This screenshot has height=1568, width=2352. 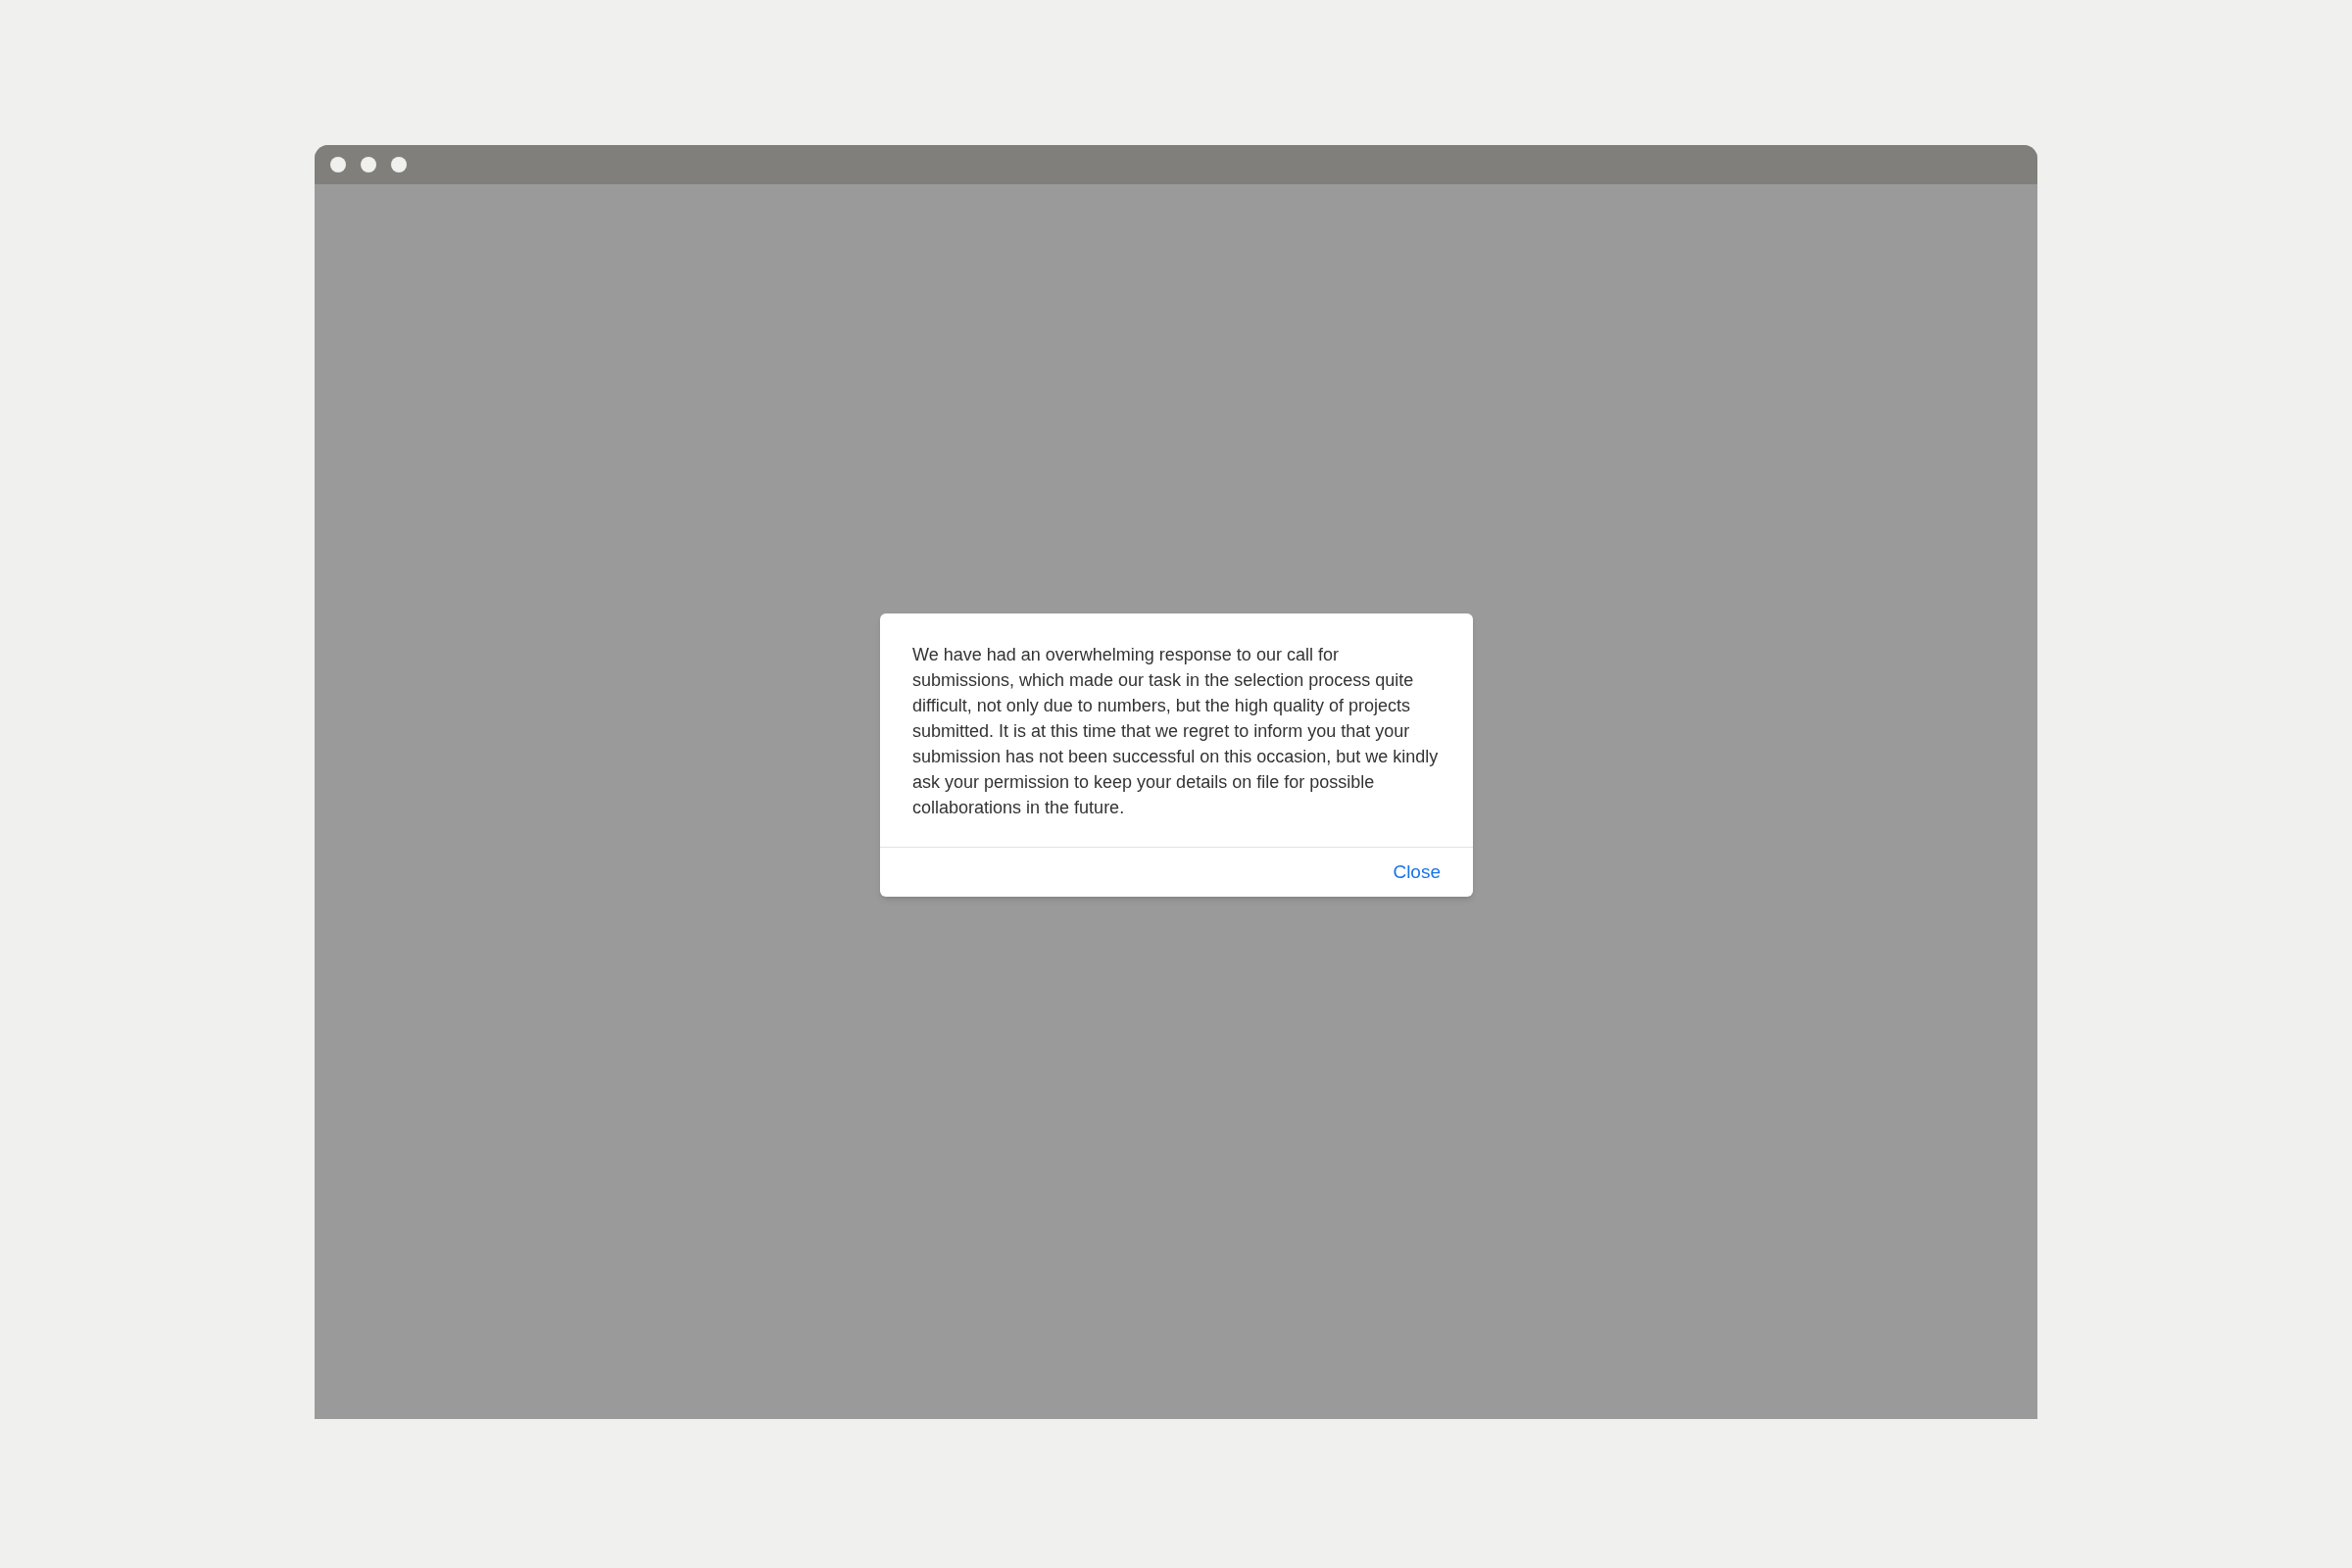 I want to click on dialog-message: We have had an overwhelming response to our call for submissions, which made our task in the selection process quite difficult, not only due to numbers, but the high quality of projects submitted. It is at this time that we regret to inform you that your submission has not been successful on this occasion, but we kindly ask your permission to keep your details on file for possible collaborations in the future., so click(x=1175, y=731).